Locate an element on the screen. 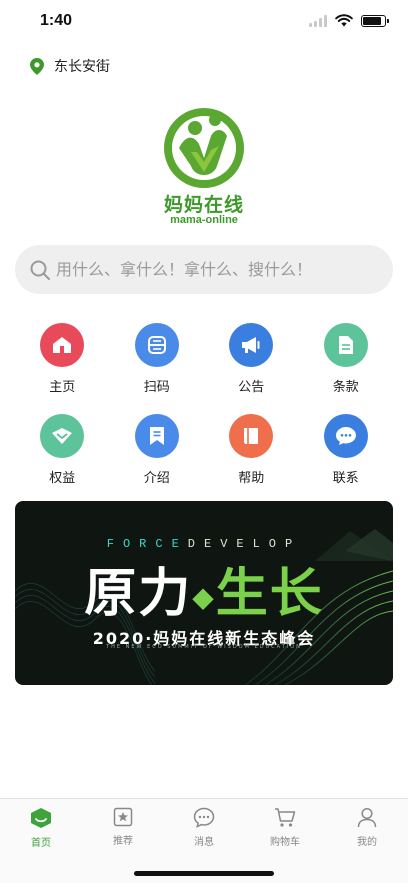 This screenshot has width=408, height=883. tab-cart: 购物车 is located at coordinates (285, 827).